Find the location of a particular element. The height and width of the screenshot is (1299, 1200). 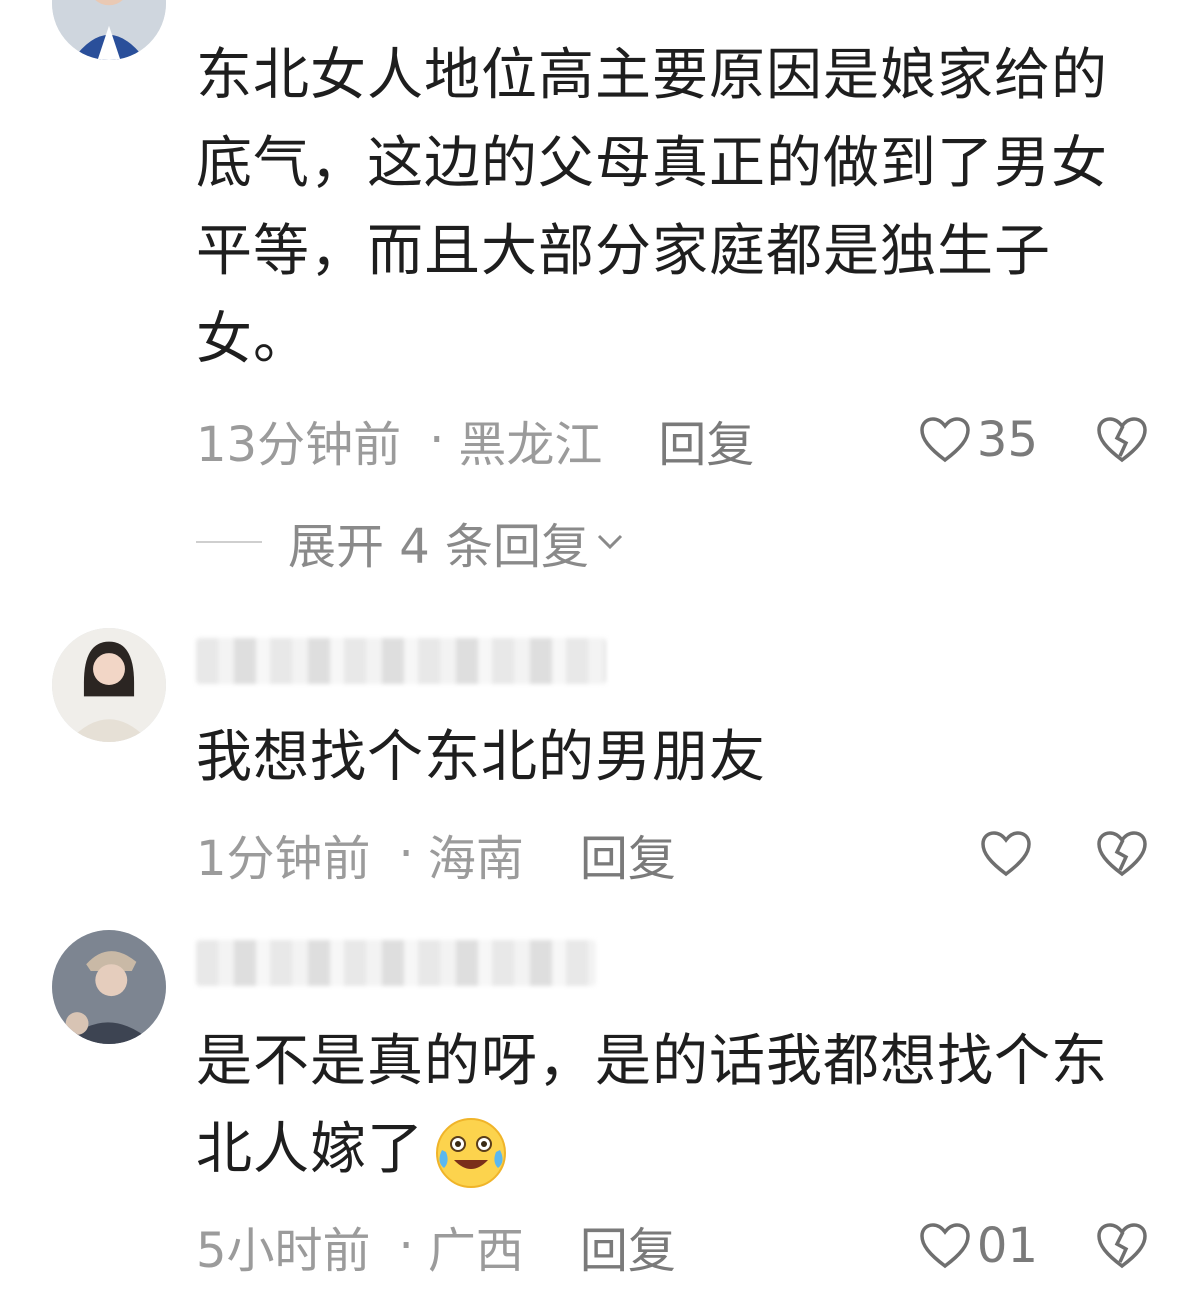

comment-time: 1分钟前 is located at coordinates (283, 859).